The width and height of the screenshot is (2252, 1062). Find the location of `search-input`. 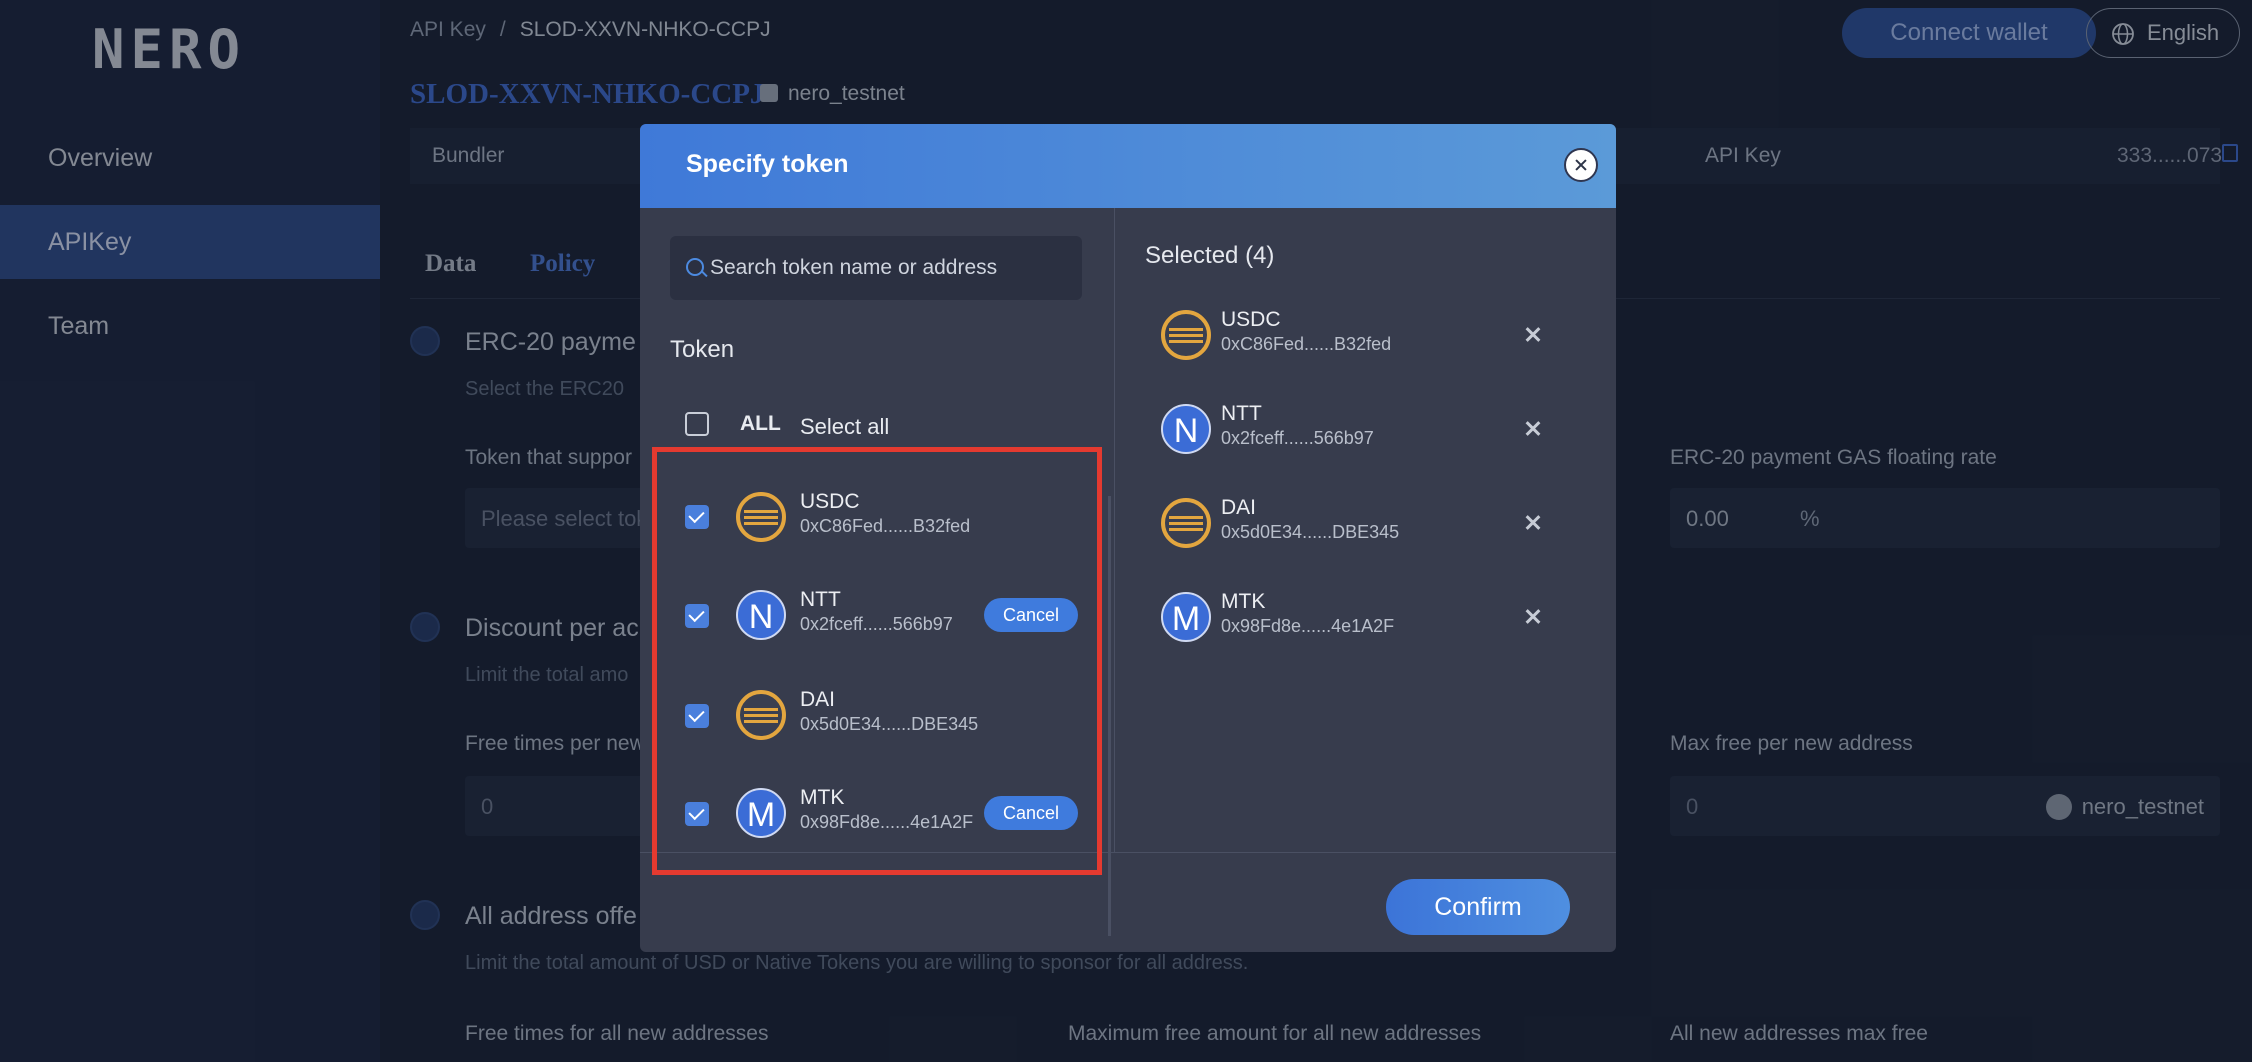

search-input is located at coordinates (890, 268).